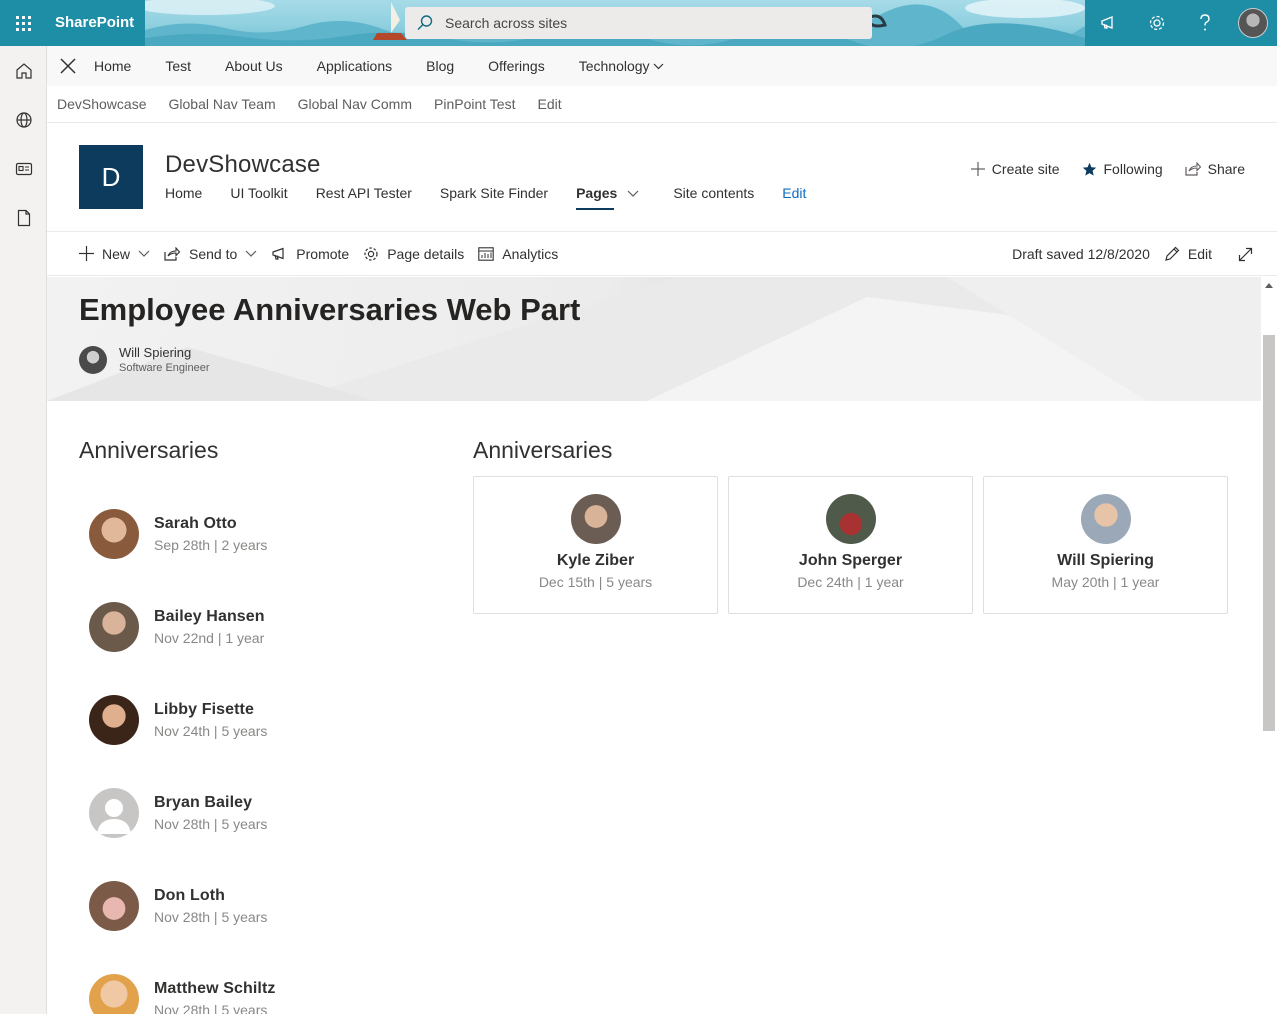  I want to click on list-item: Bailey Hansen Nov 22nd | 1 year, so click(182, 626).